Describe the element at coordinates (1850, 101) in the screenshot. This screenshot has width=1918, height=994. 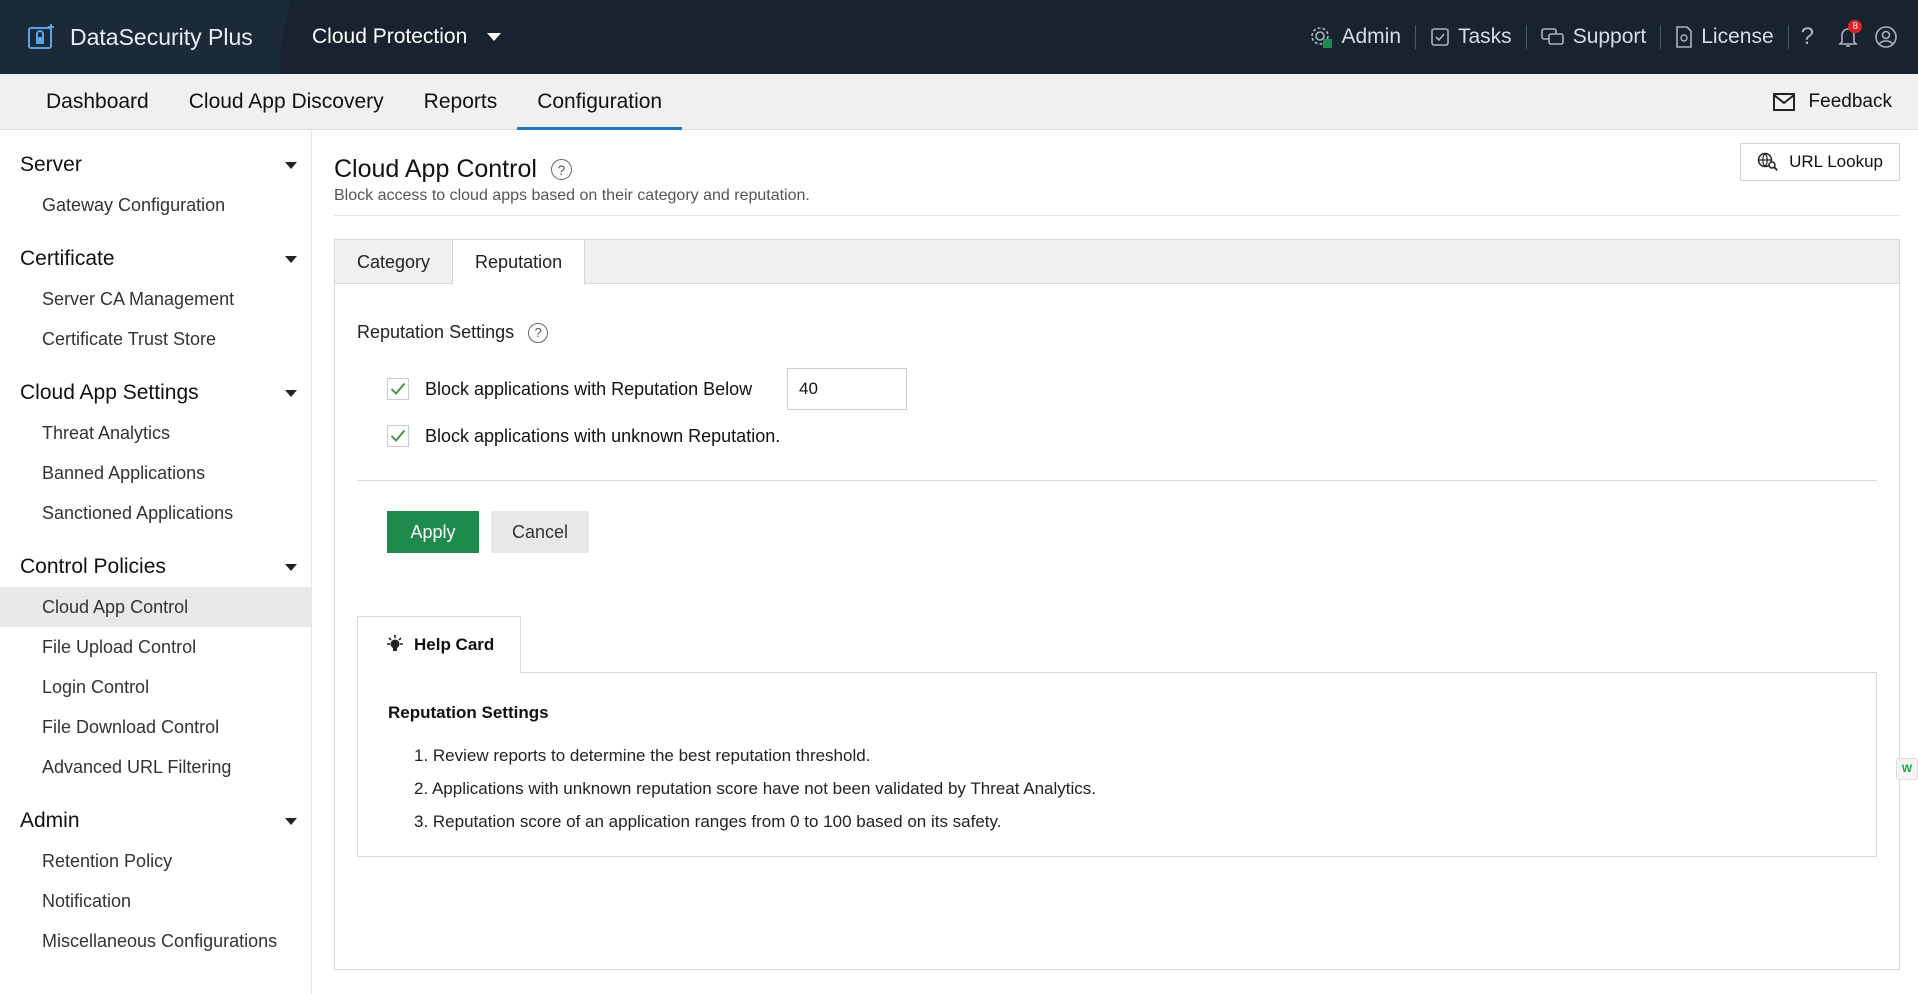
I see `feedback-label: Feedback` at that location.